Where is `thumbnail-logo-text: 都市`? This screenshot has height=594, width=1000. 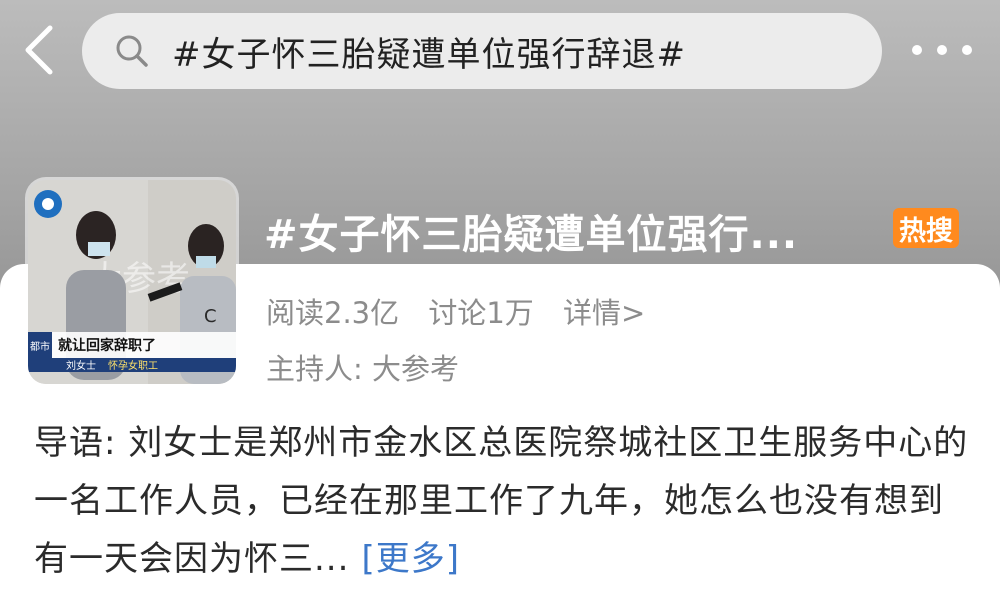
thumbnail-logo-text: 都市 is located at coordinates (40, 346).